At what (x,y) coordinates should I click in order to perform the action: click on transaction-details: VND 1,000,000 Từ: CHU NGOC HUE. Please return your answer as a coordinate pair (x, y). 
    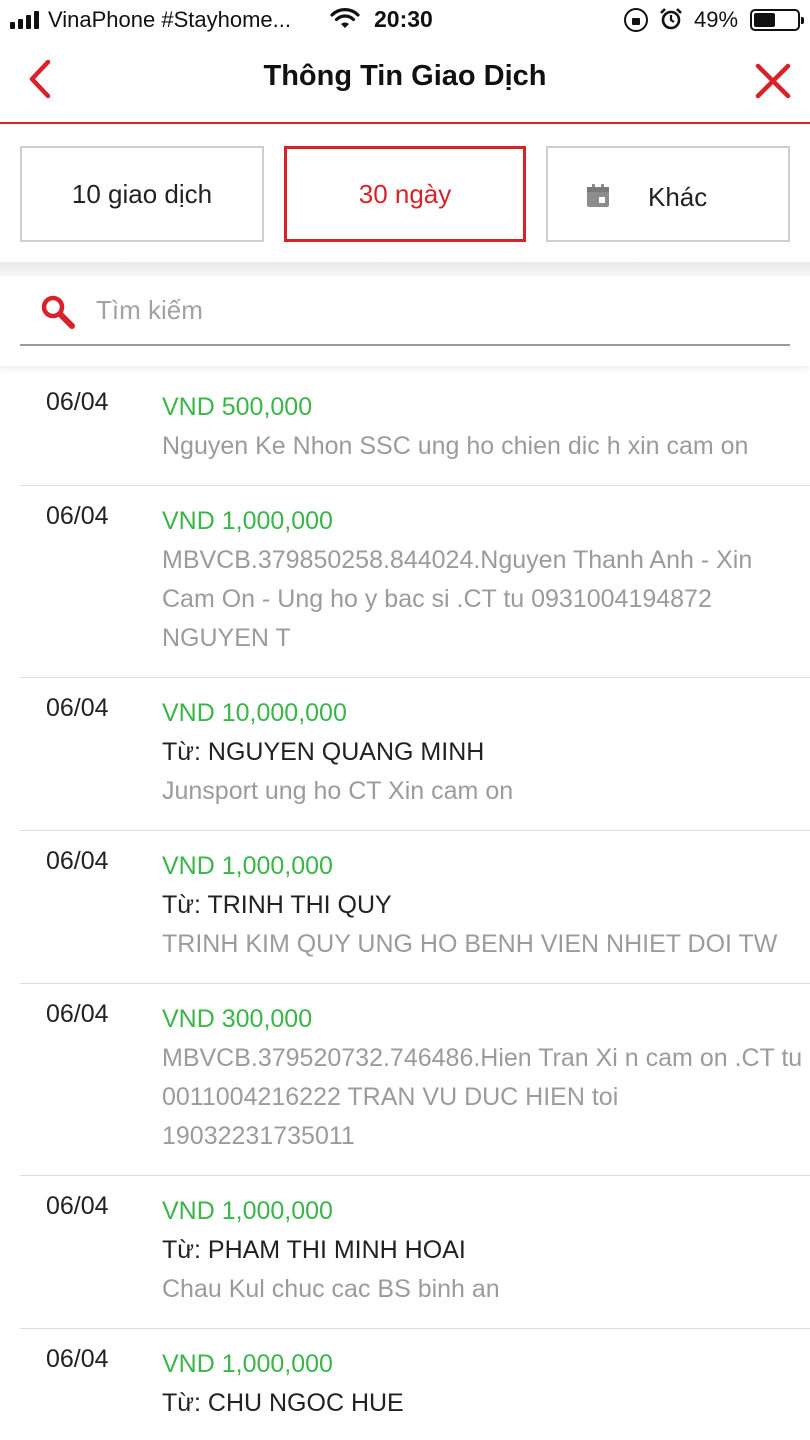
    Looking at the image, I should click on (484, 1384).